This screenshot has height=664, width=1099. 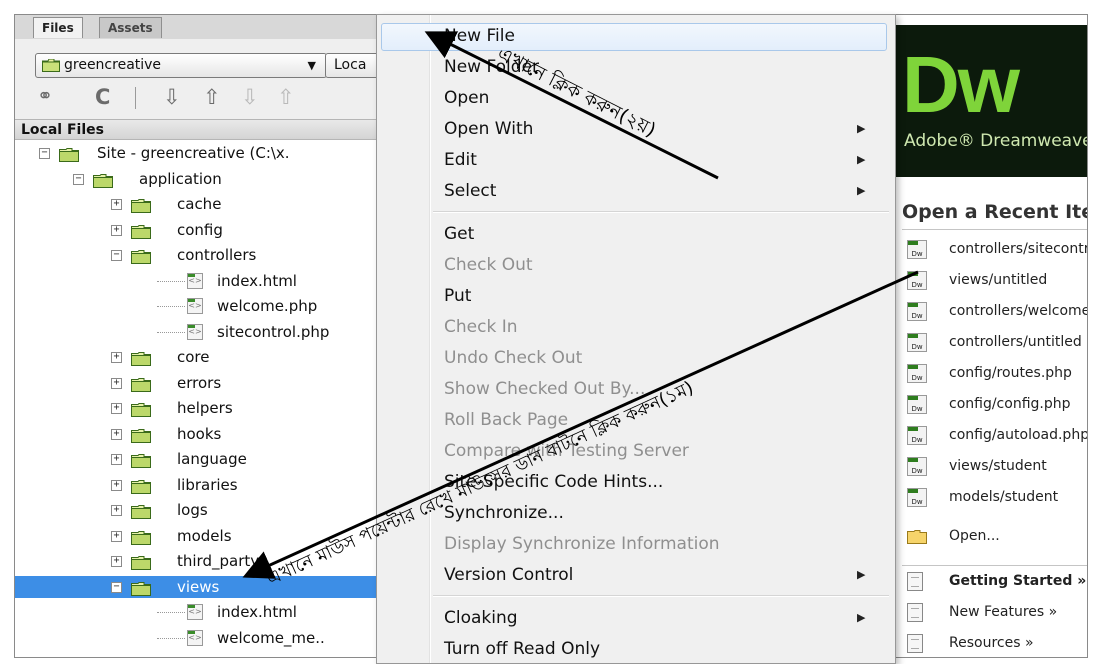 I want to click on menu-item: New File, so click(x=636, y=36).